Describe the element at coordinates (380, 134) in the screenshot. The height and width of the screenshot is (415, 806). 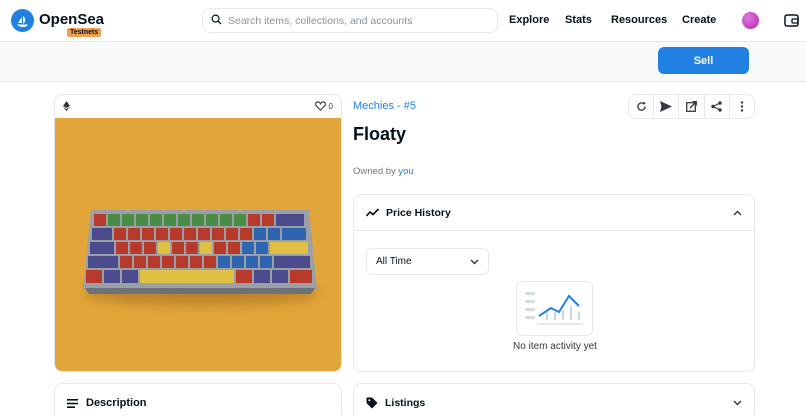
I see `asset-title: Floaty` at that location.